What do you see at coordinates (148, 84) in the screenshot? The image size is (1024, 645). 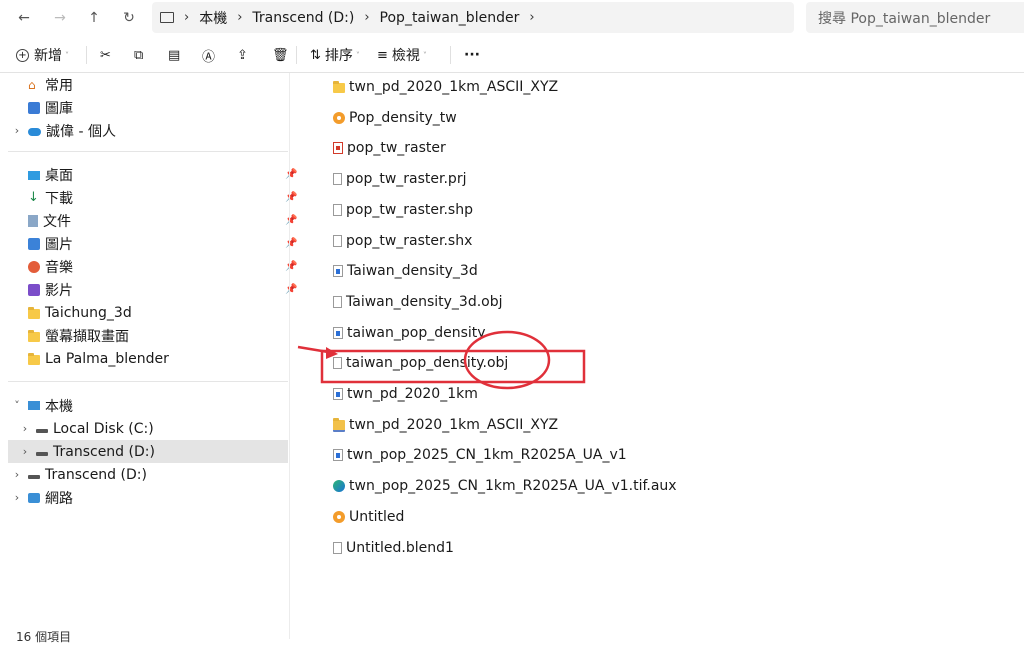 I see `nav-item-home: ⌂ 常用` at bounding box center [148, 84].